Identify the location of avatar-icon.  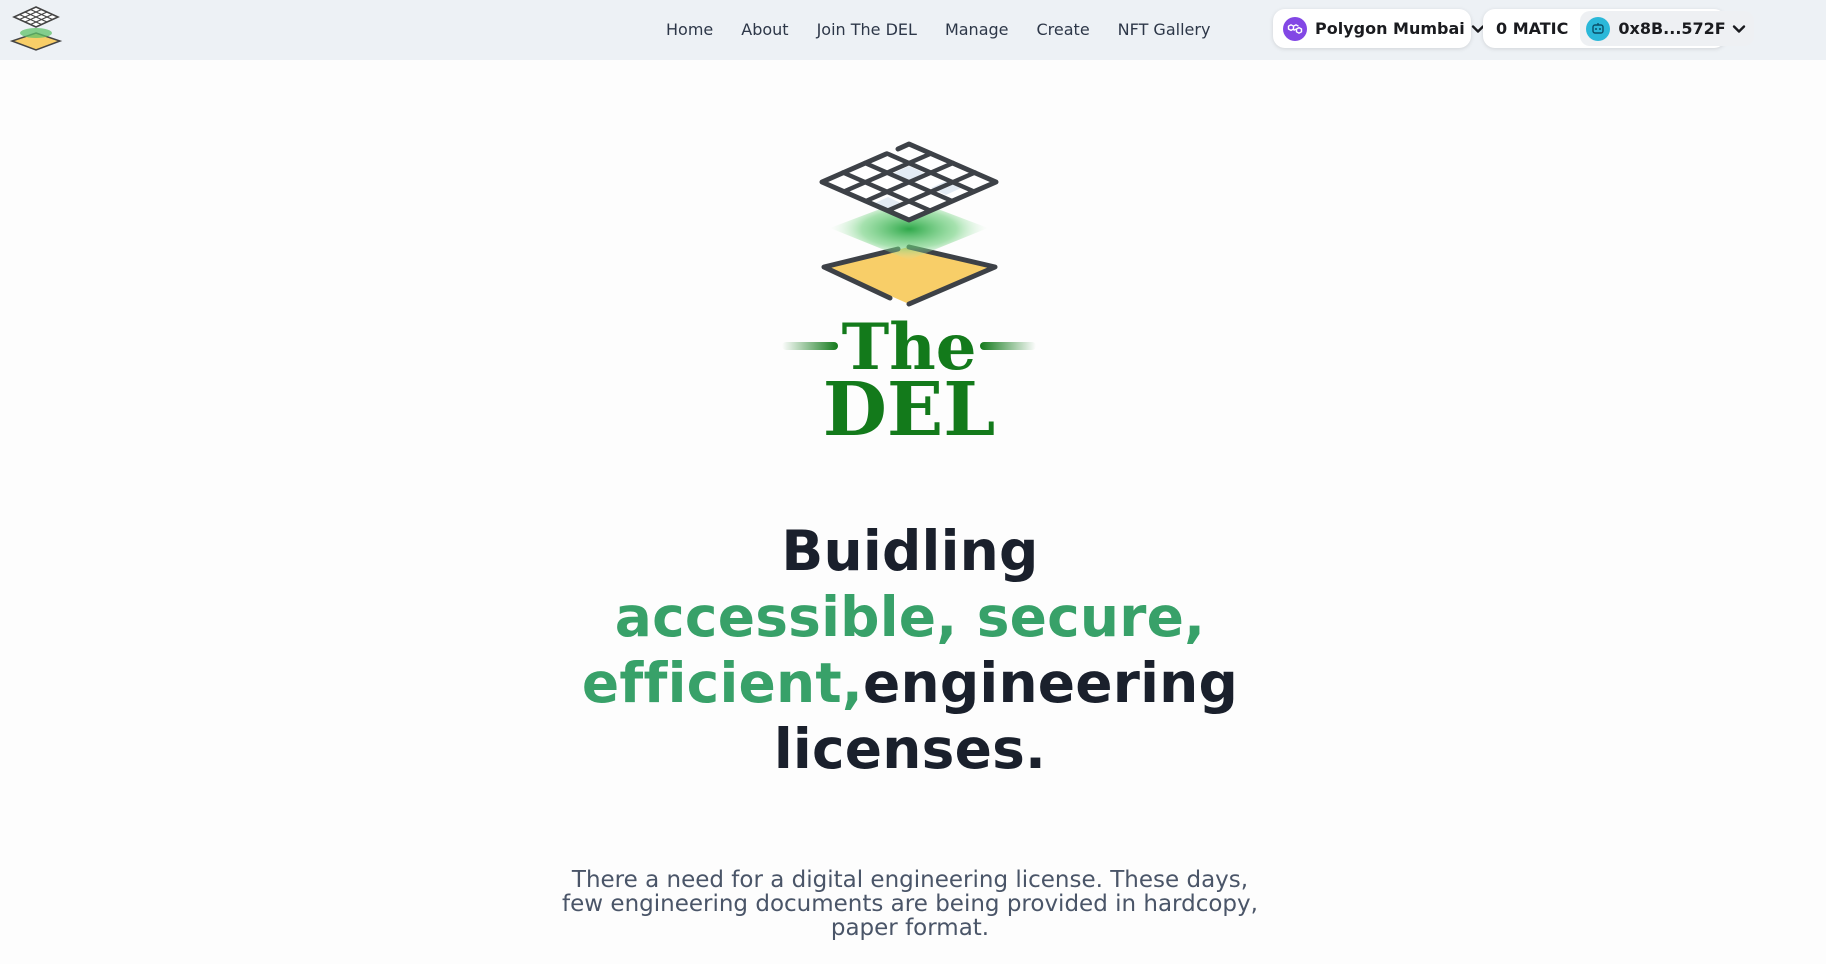
(1598, 28).